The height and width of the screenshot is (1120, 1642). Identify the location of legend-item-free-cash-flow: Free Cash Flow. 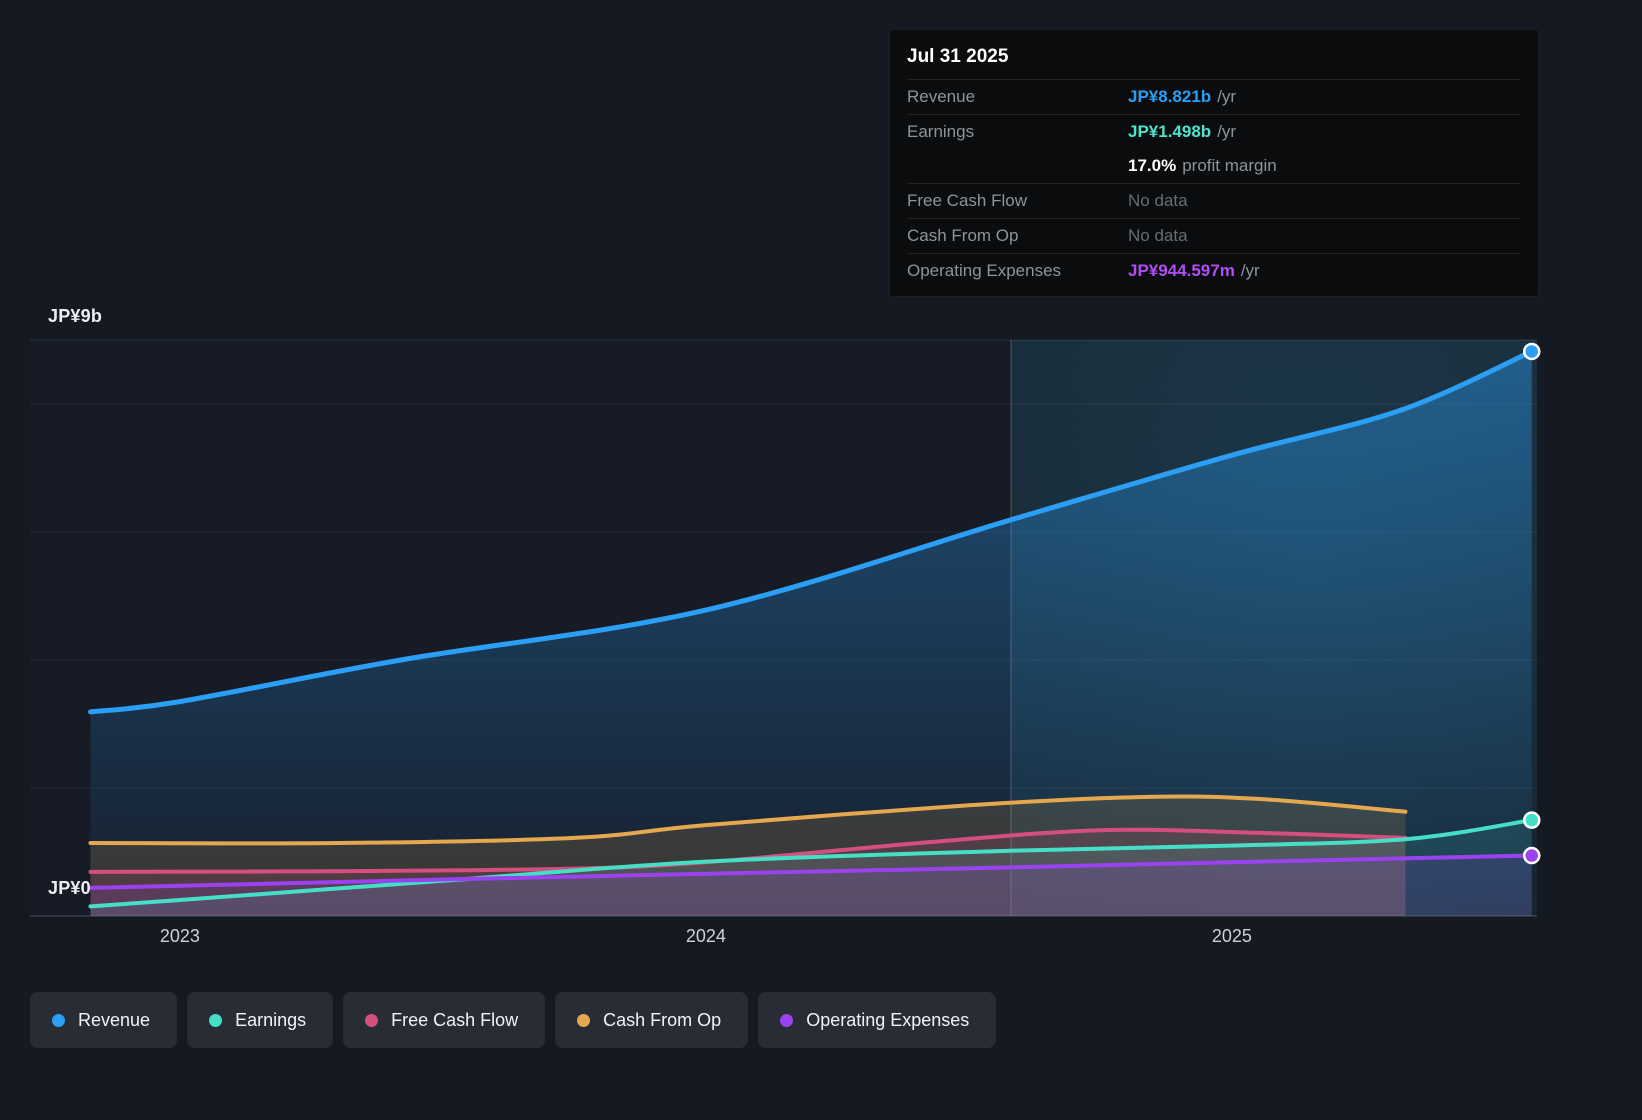
(444, 1020).